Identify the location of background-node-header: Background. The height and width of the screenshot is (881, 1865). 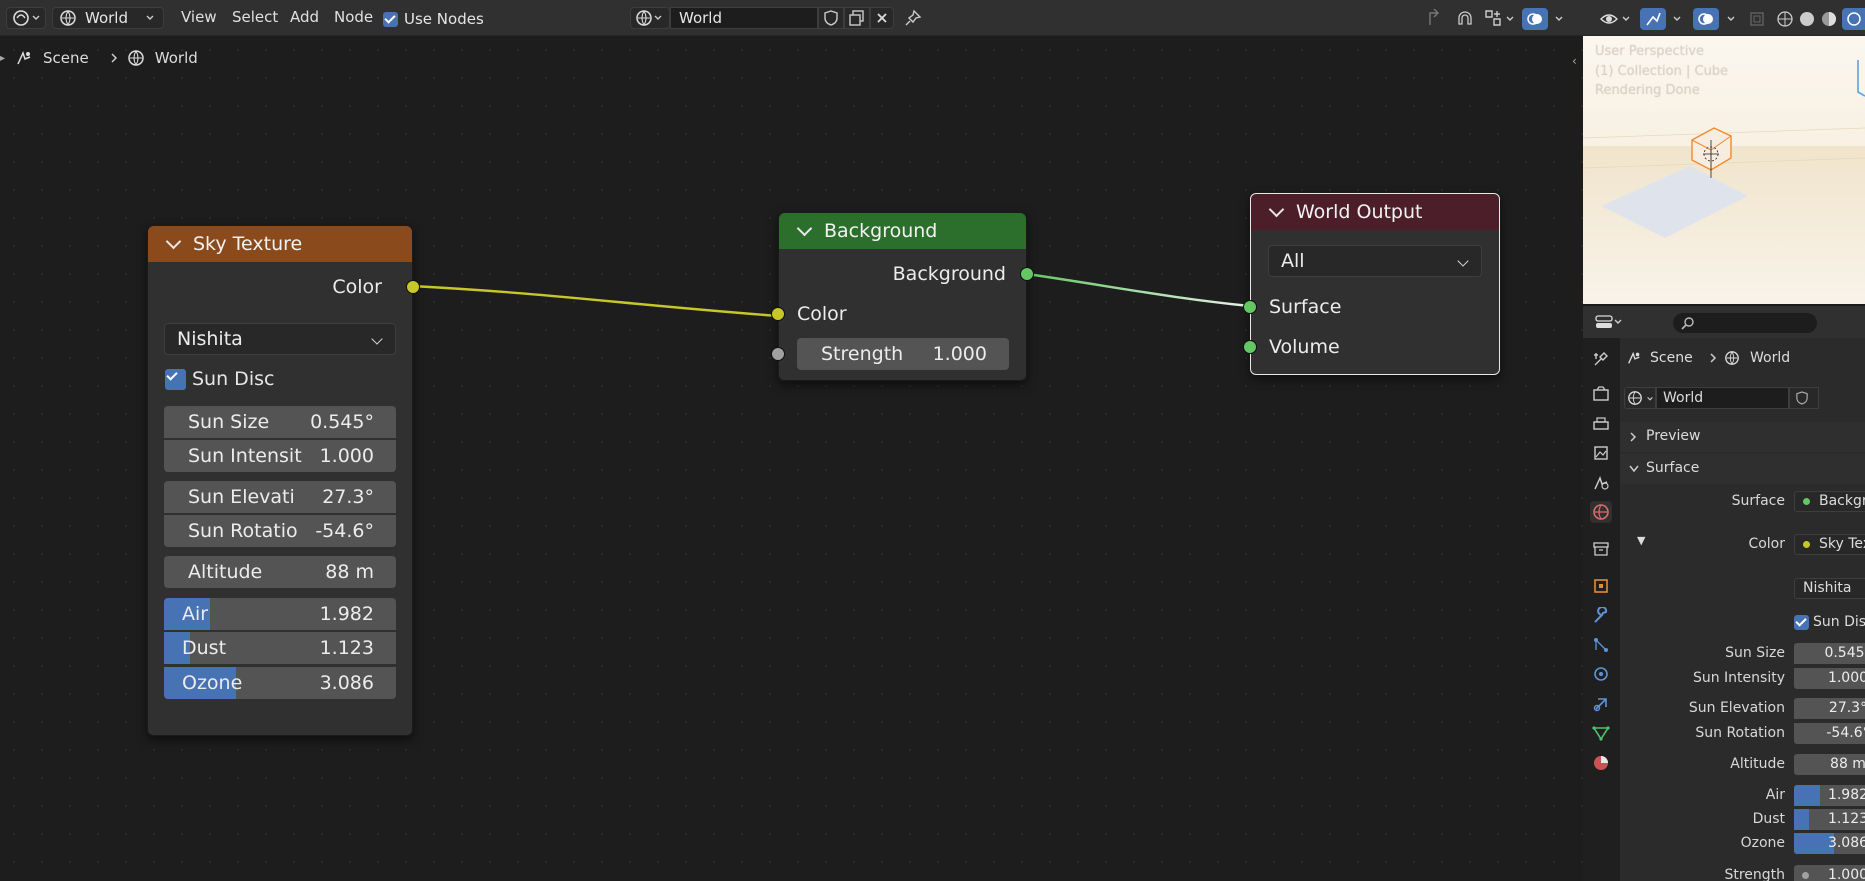
(902, 231).